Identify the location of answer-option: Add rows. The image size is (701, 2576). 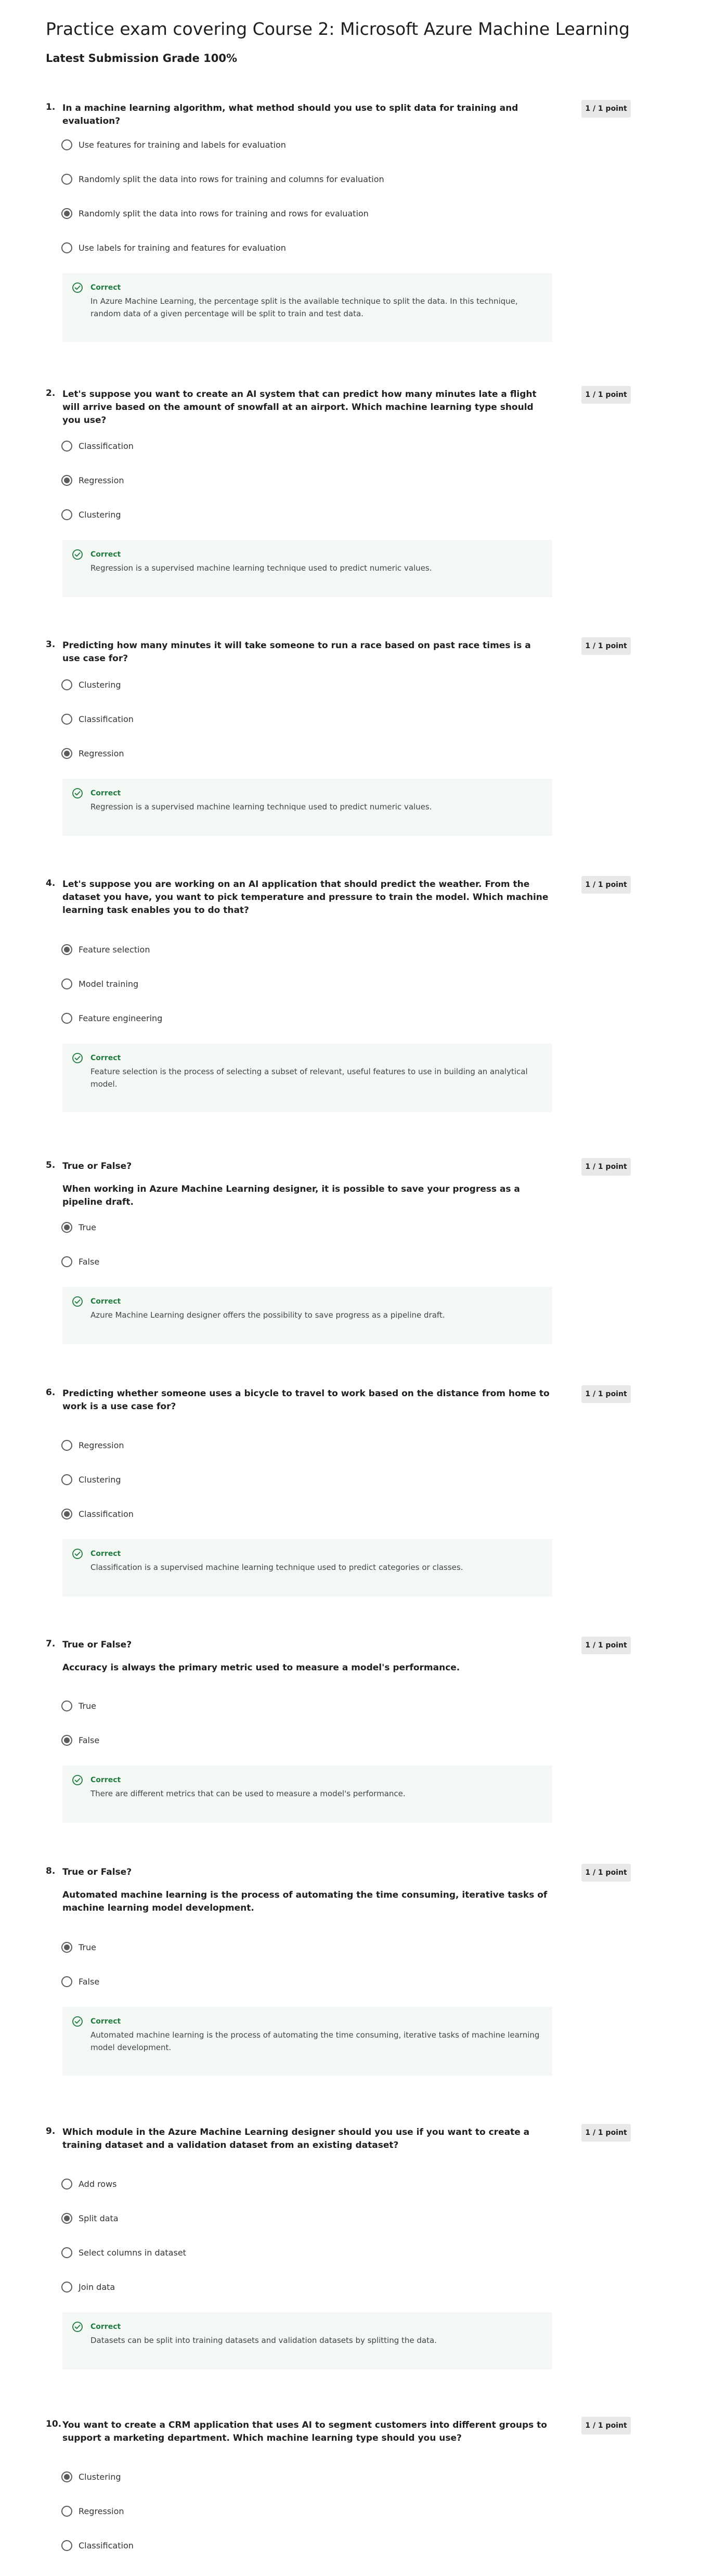
(89, 2184).